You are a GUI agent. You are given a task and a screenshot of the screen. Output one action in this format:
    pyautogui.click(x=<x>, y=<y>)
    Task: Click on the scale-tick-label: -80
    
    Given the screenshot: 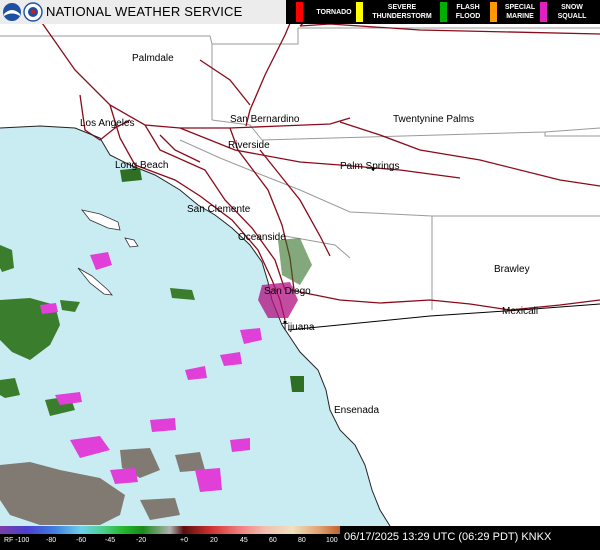 What is the action you would take?
    pyautogui.click(x=51, y=540)
    